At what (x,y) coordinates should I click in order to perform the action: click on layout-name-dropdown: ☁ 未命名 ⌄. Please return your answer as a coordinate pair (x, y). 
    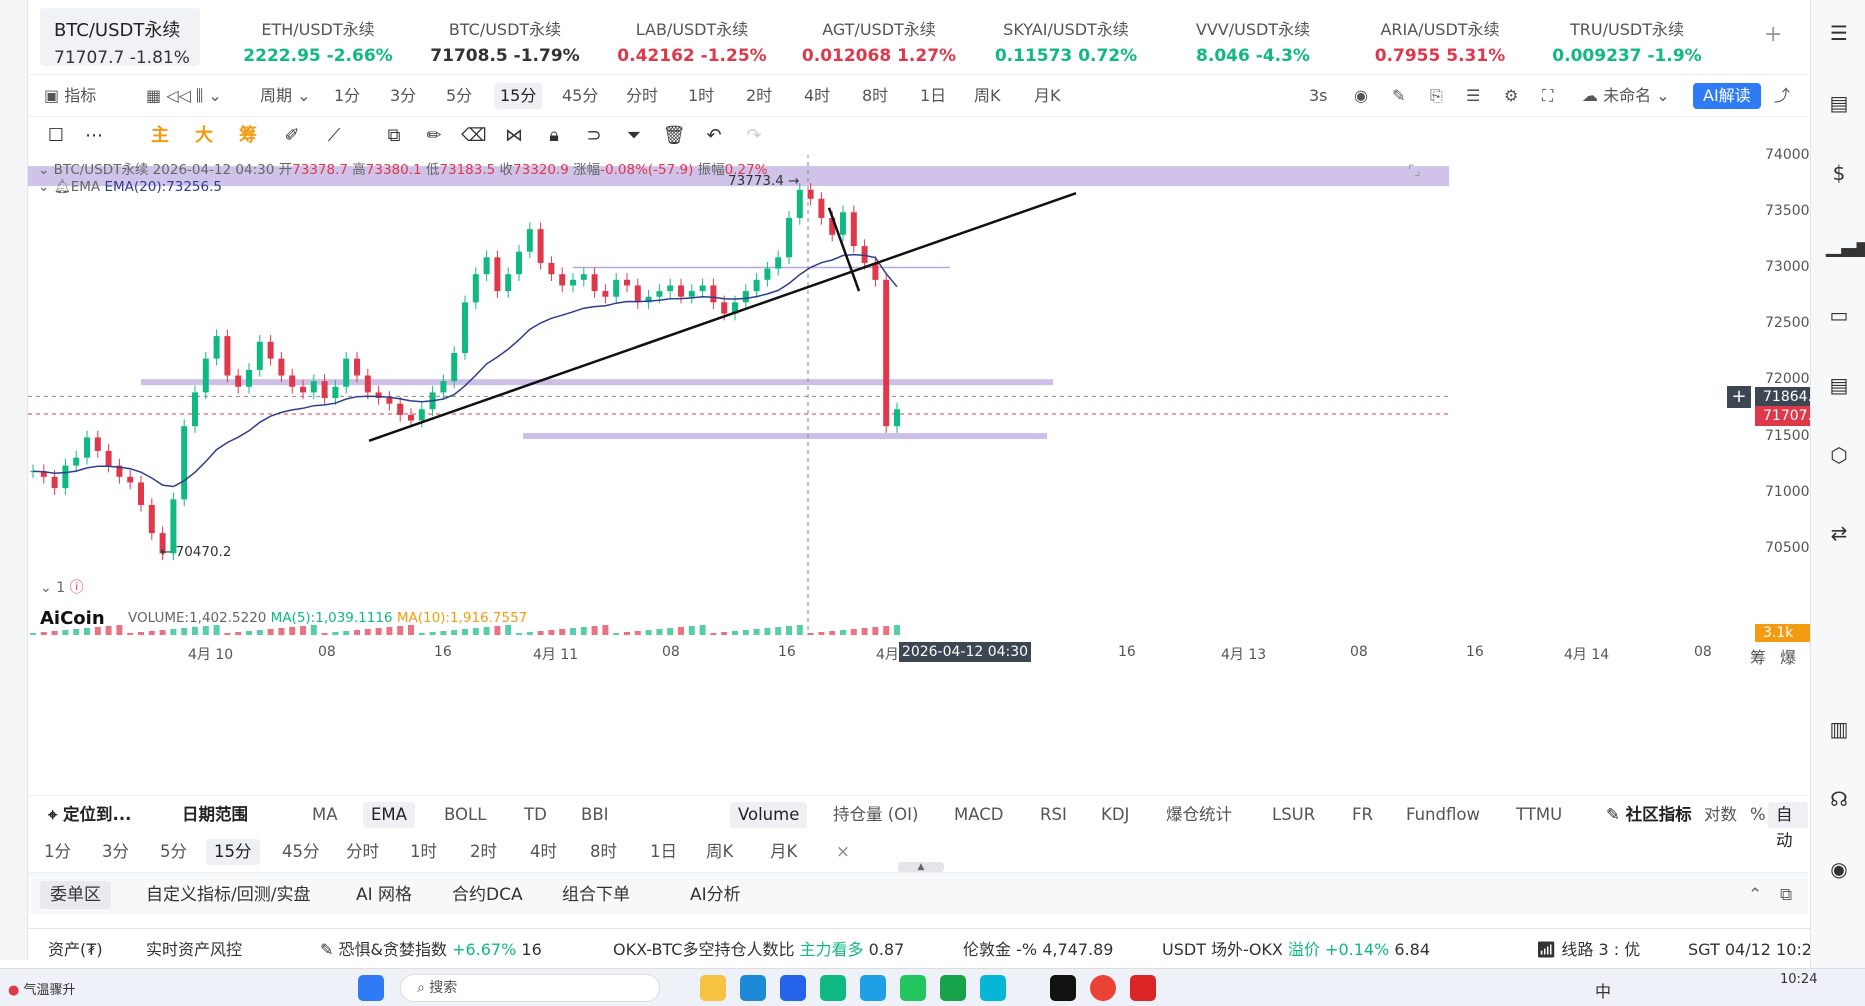
    Looking at the image, I should click on (1626, 96).